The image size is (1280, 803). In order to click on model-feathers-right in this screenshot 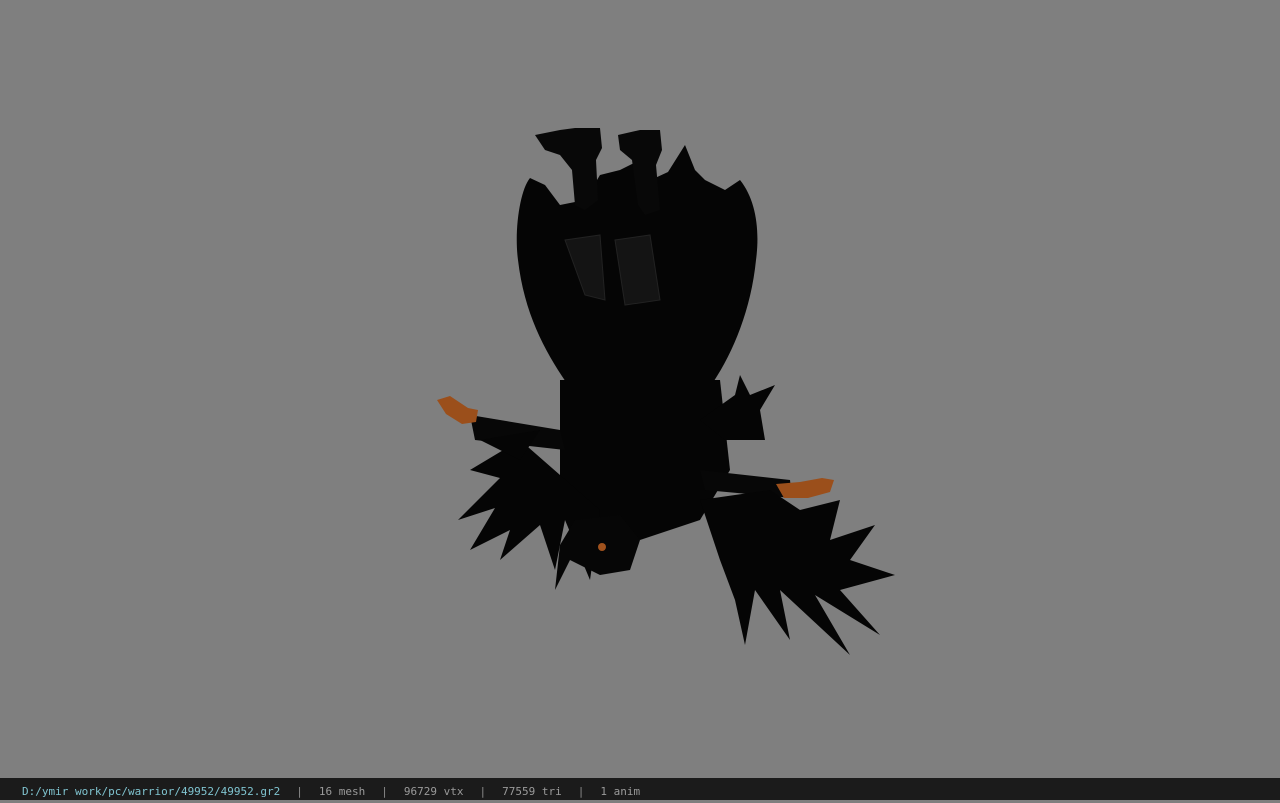, I will do `click(797, 515)`.